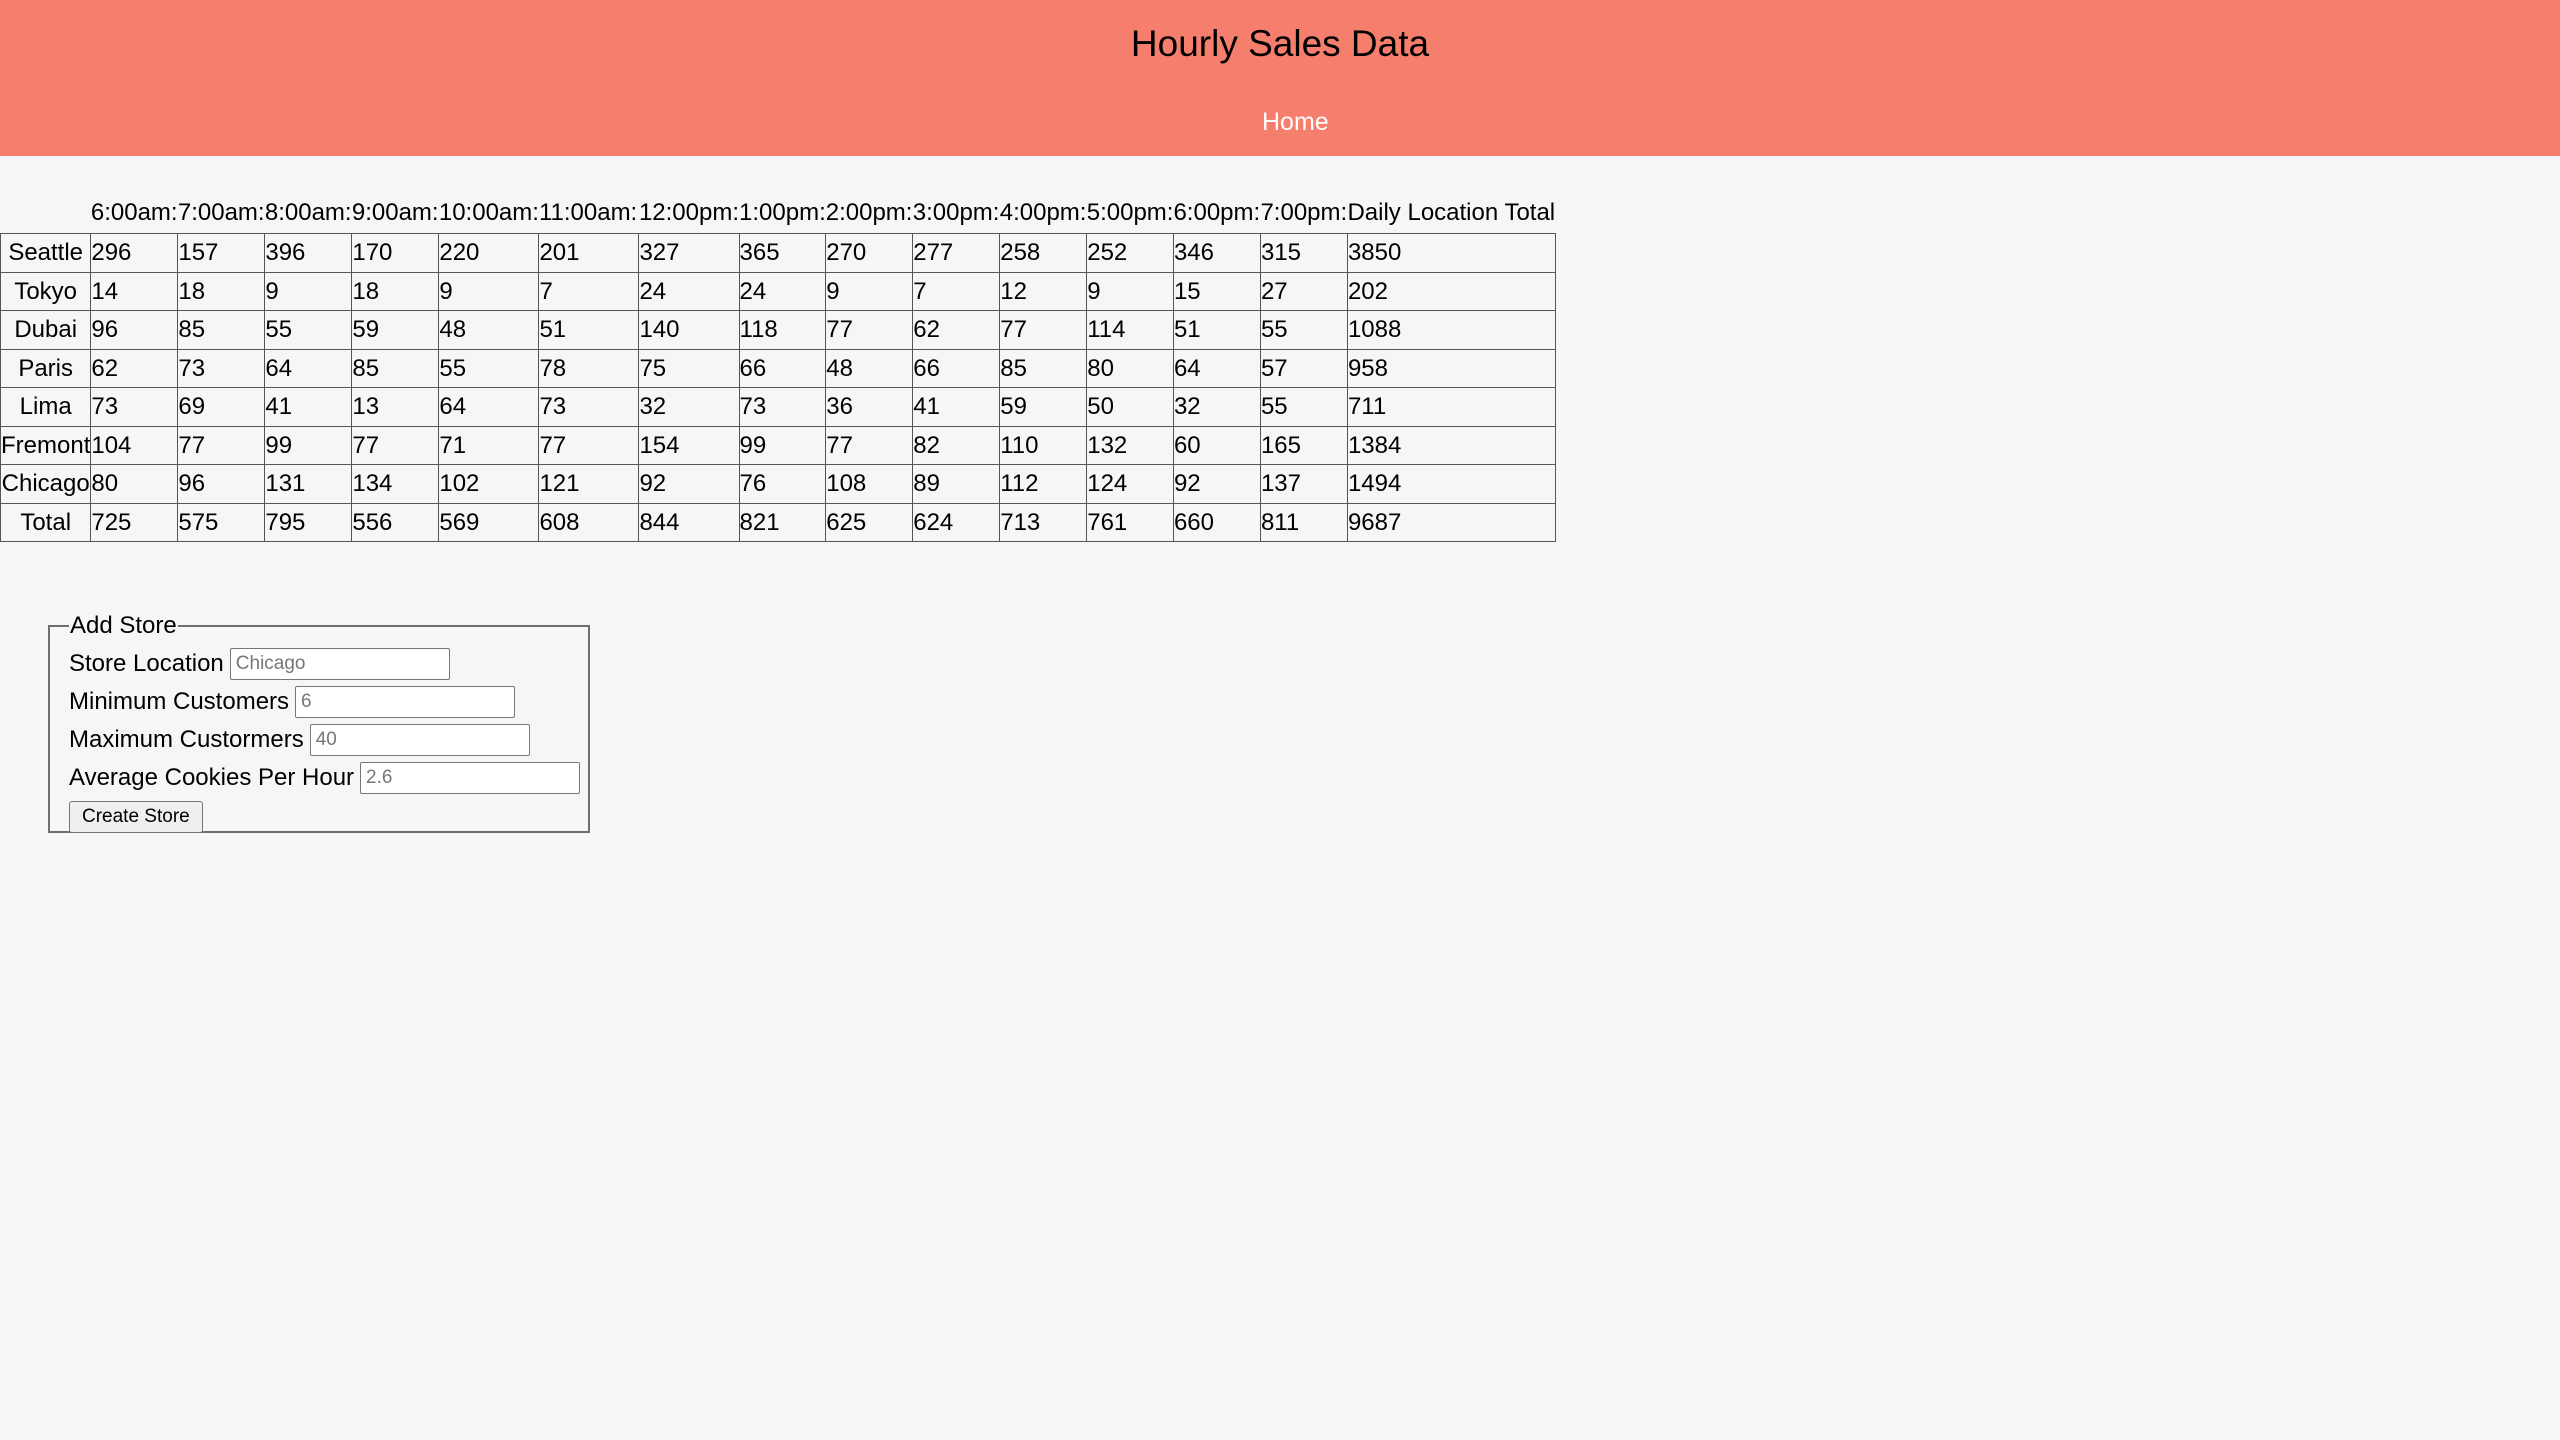 The image size is (2560, 1440). Describe the element at coordinates (956, 212) in the screenshot. I see `column-header: 3:00pm:` at that location.